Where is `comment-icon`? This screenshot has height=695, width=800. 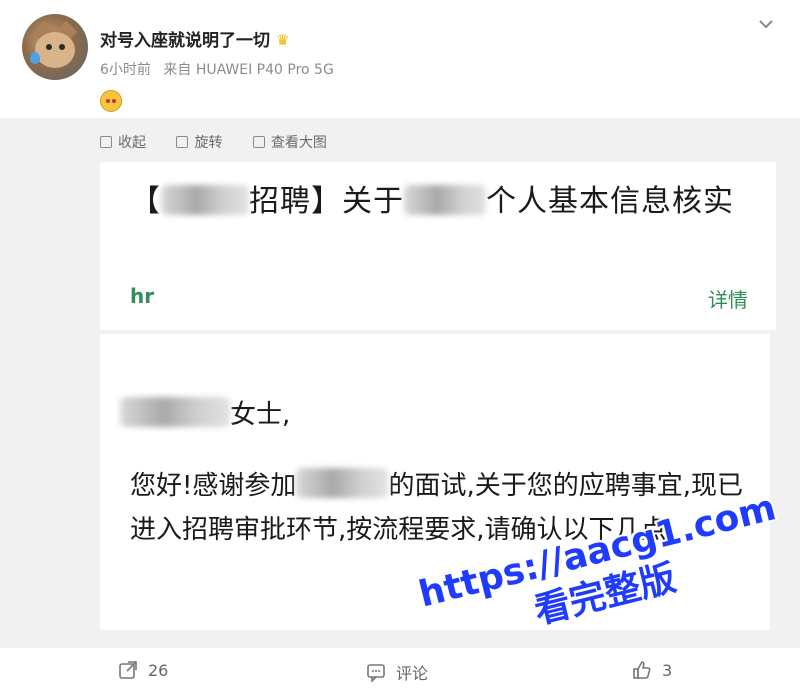 comment-icon is located at coordinates (376, 673).